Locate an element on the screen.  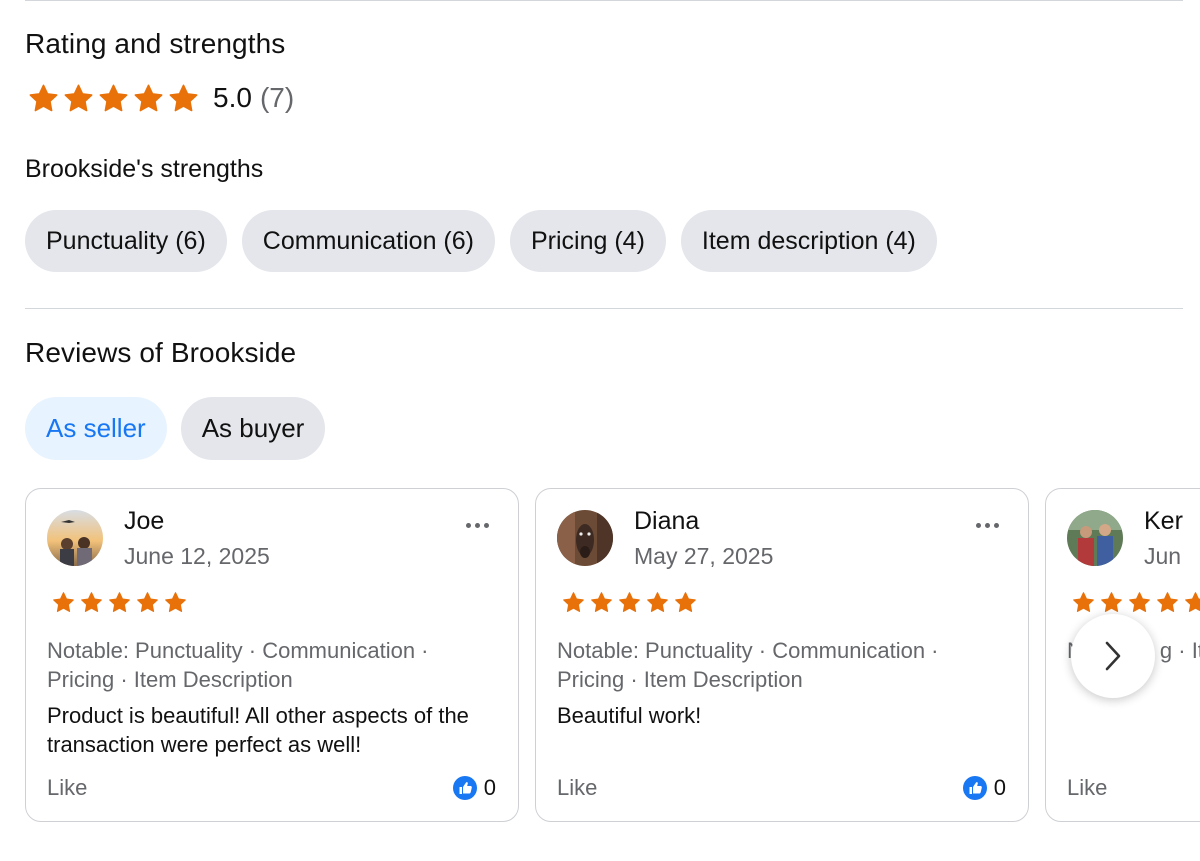
review-date: June 12, 2025 is located at coordinates (197, 556).